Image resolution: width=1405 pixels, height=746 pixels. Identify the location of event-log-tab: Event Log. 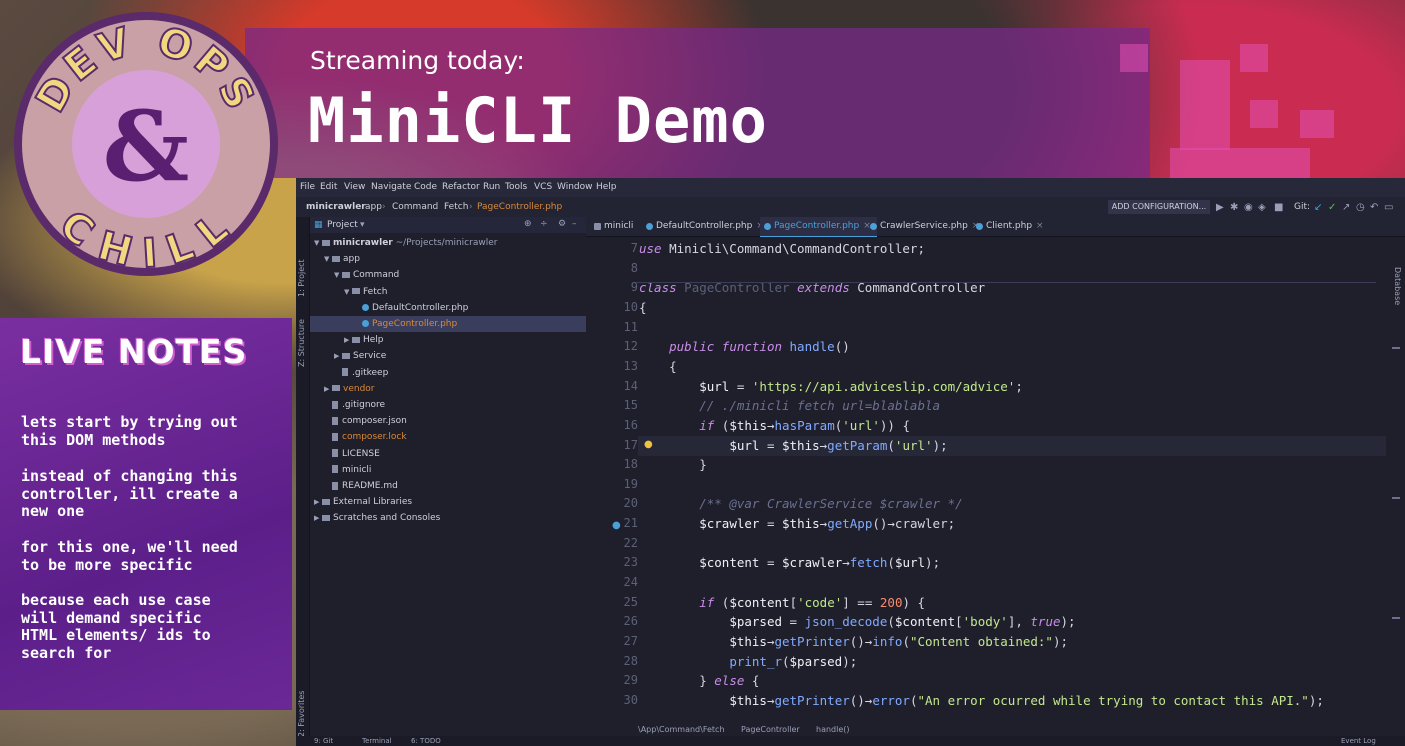
(1358, 741).